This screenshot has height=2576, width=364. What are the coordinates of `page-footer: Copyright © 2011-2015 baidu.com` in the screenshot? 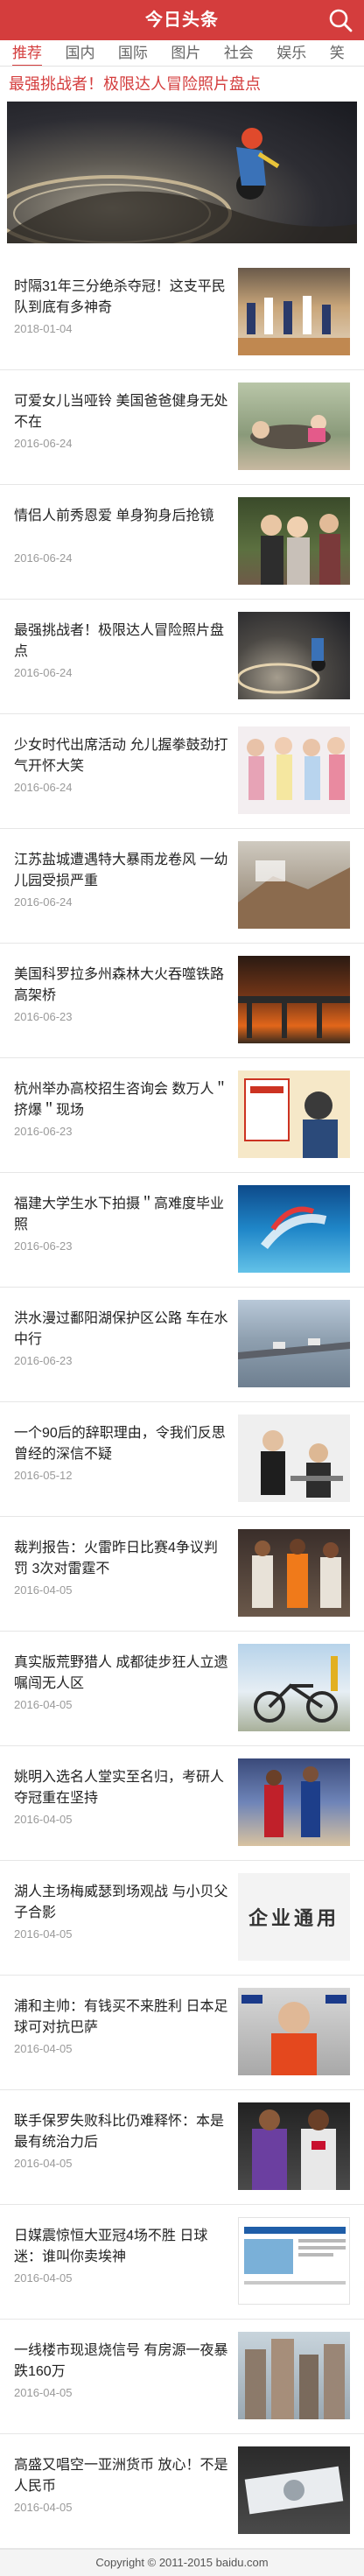 It's located at (182, 2562).